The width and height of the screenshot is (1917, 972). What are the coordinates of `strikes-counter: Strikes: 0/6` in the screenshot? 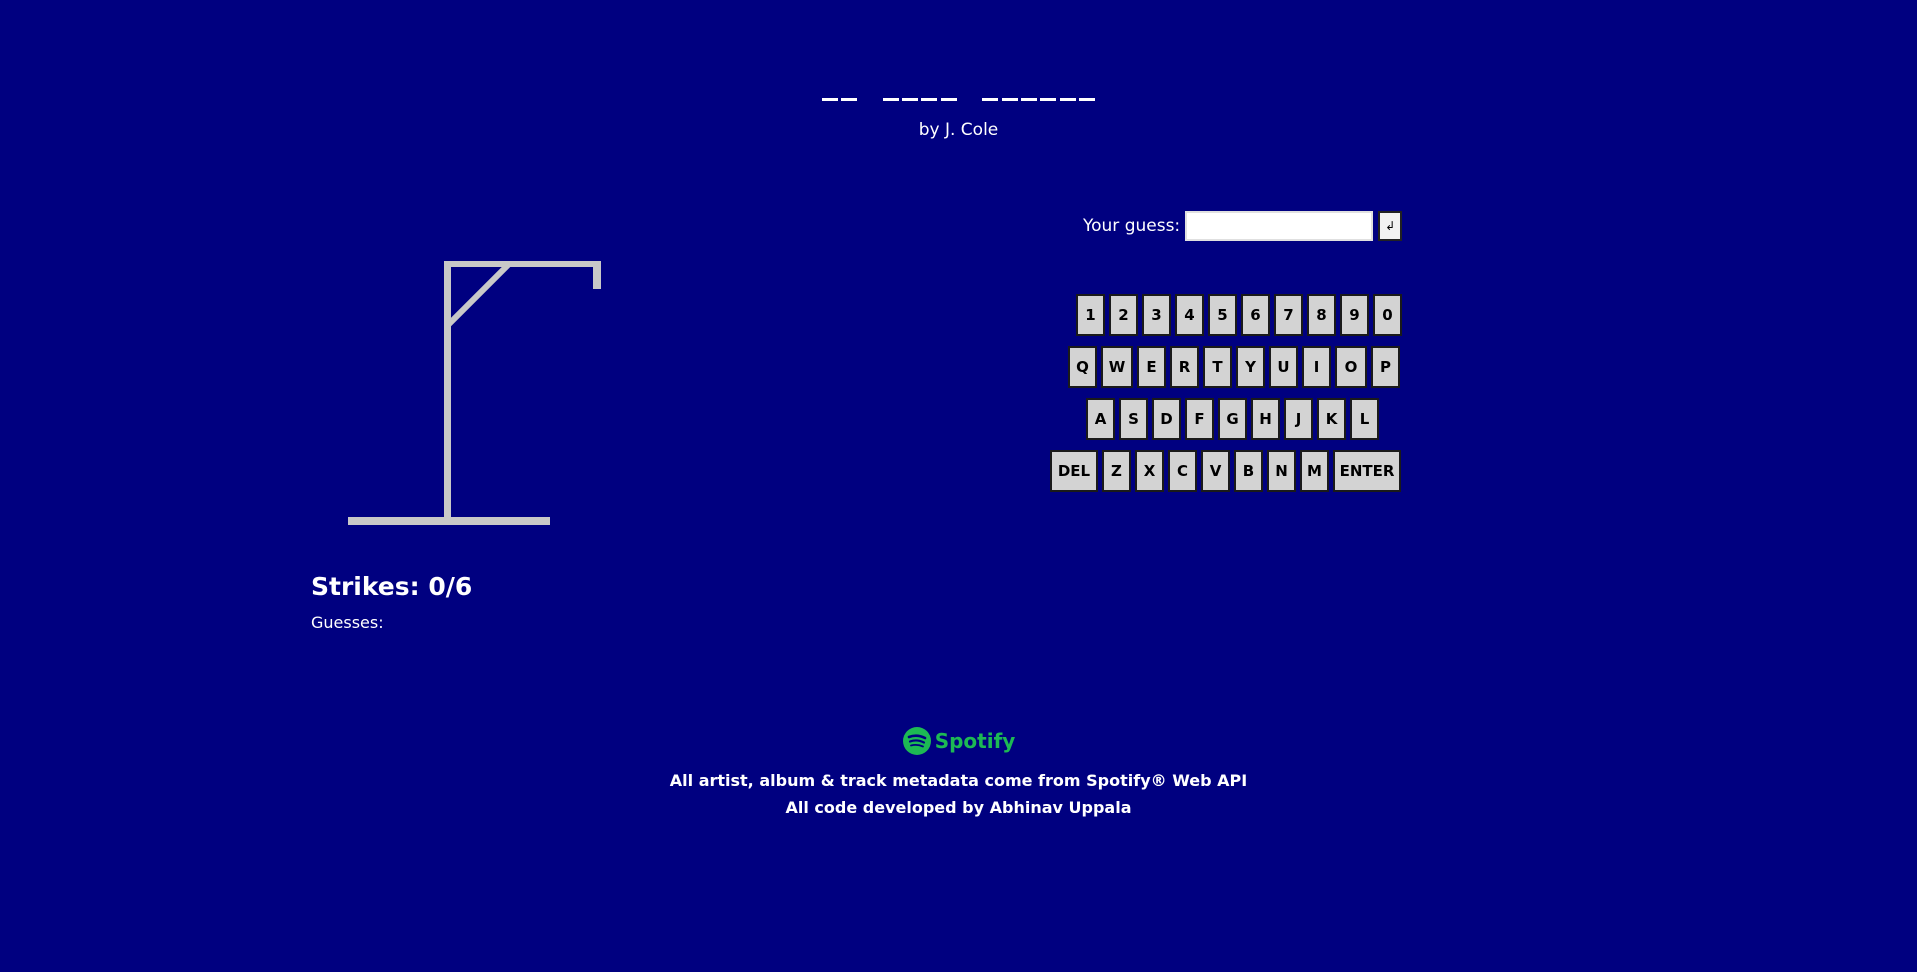 It's located at (392, 586).